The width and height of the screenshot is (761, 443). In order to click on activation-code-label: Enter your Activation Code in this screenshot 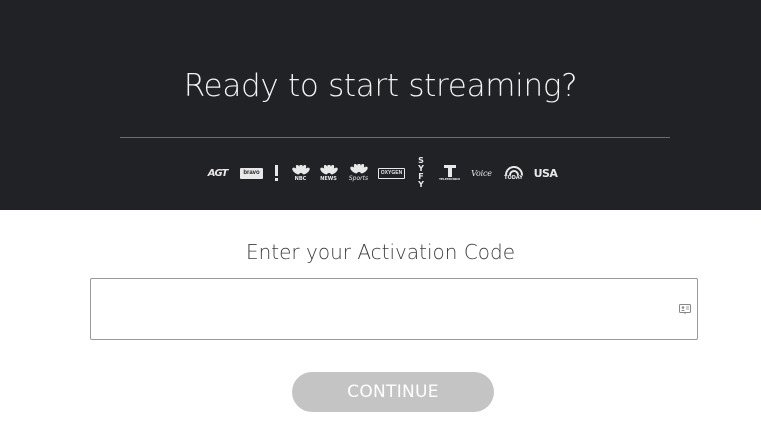, I will do `click(380, 252)`.